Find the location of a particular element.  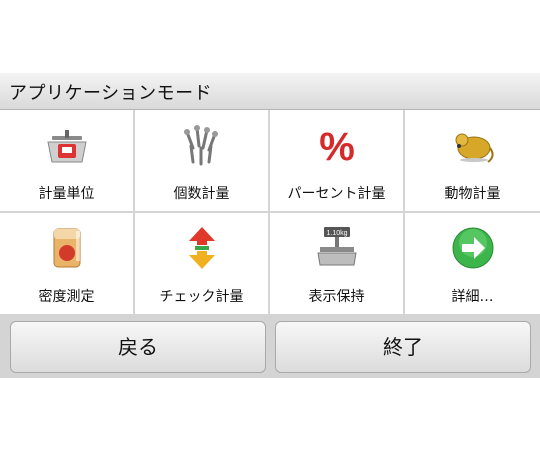

header-bar: アプリケーションモード is located at coordinates (270, 91).